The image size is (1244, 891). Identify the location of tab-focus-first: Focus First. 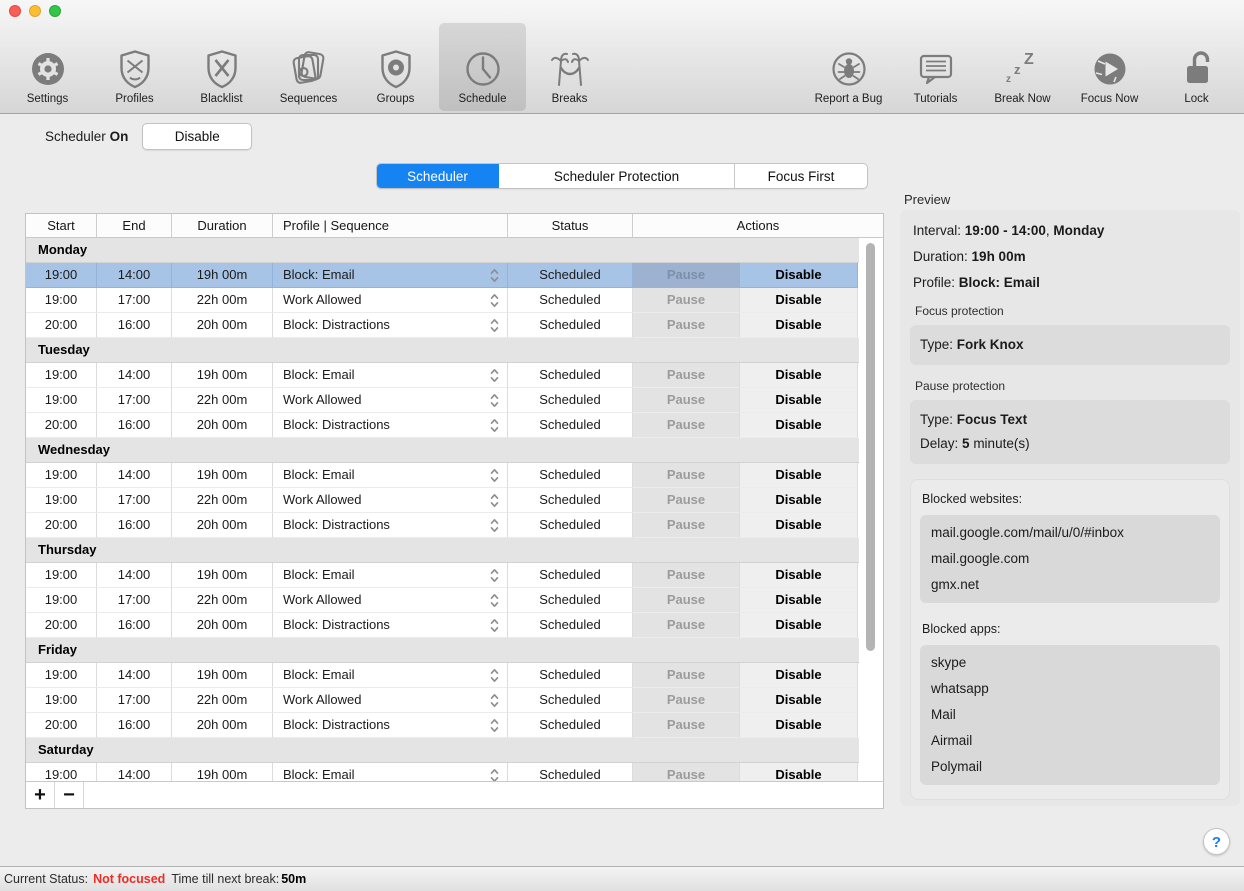
(801, 176).